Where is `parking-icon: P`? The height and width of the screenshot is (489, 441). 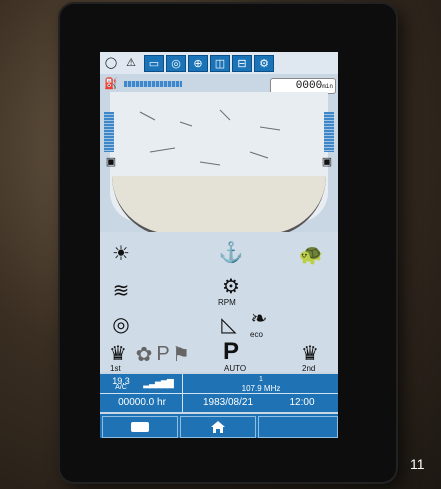 parking-icon: P is located at coordinates (163, 353).